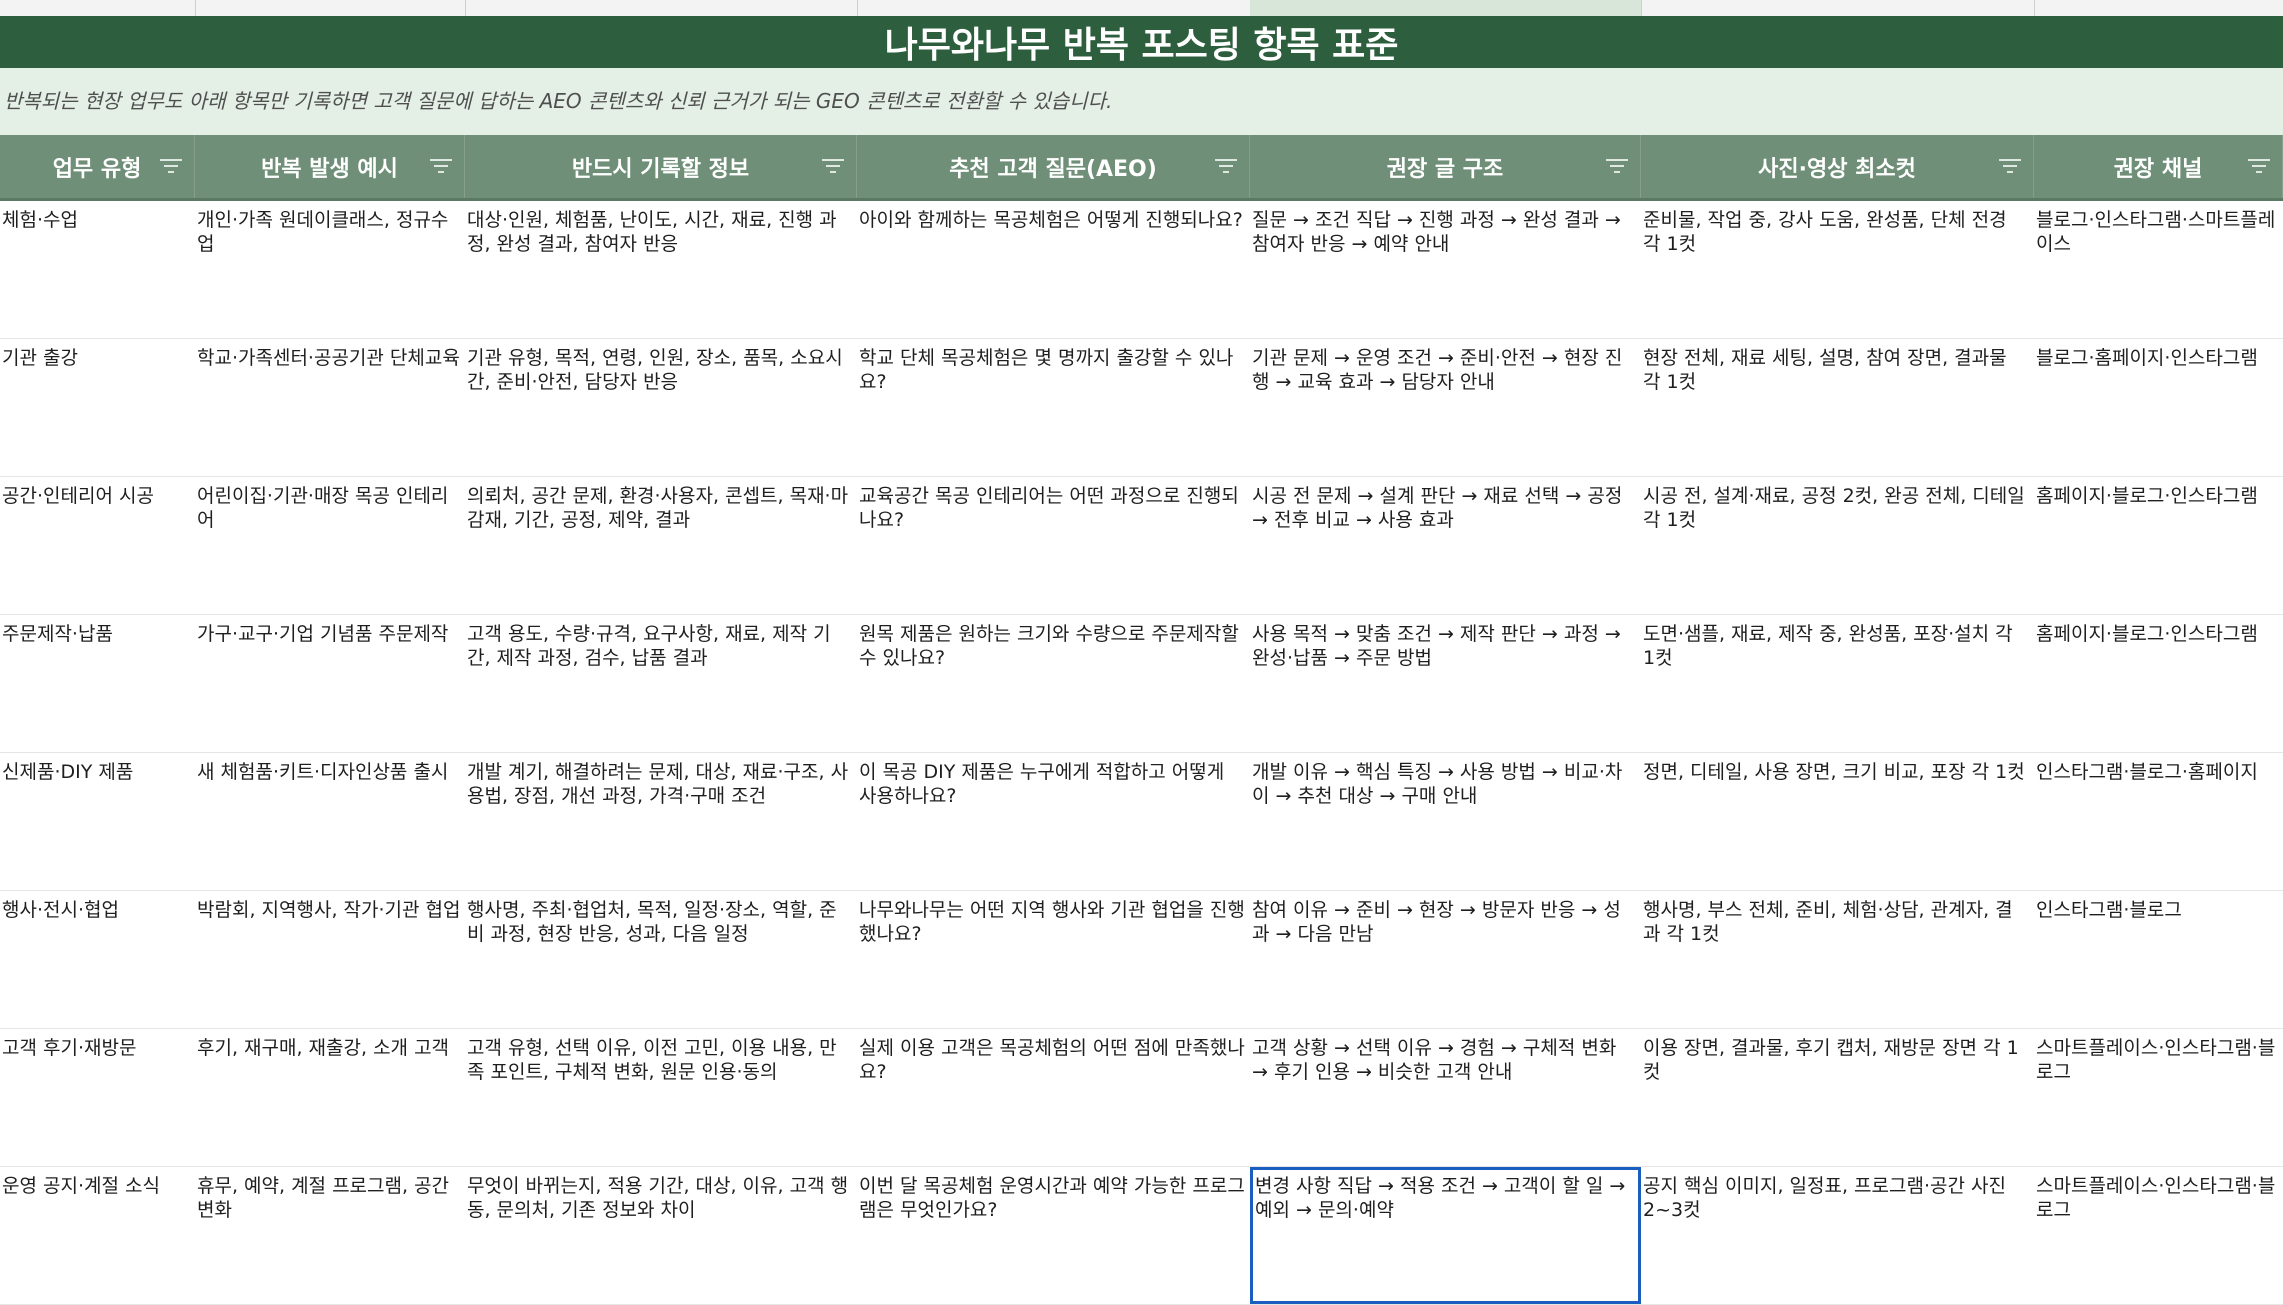 This screenshot has height=1305, width=2283. I want to click on column-letter-a, so click(98, 8).